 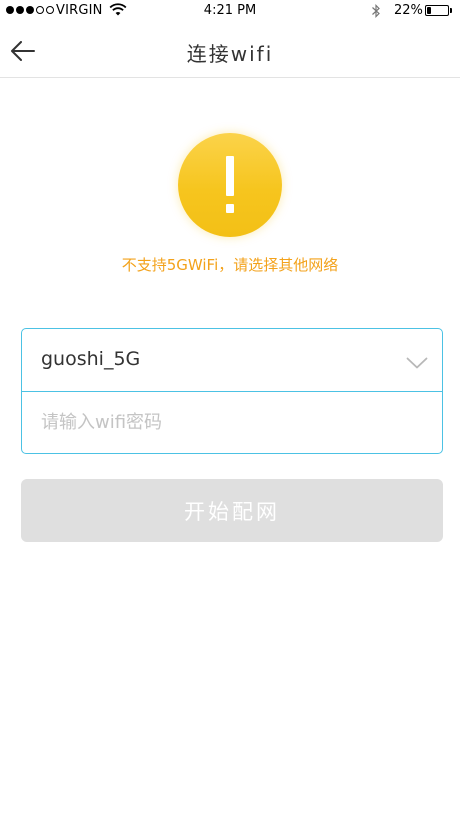 I want to click on status-time: 4:21 PM, so click(x=230, y=10).